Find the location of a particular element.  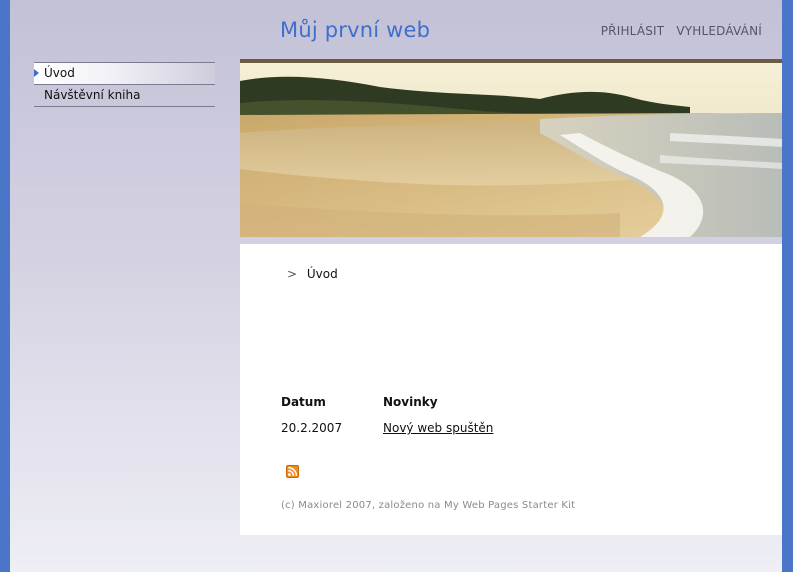

news-date: 20.2.2007 is located at coordinates (312, 428).